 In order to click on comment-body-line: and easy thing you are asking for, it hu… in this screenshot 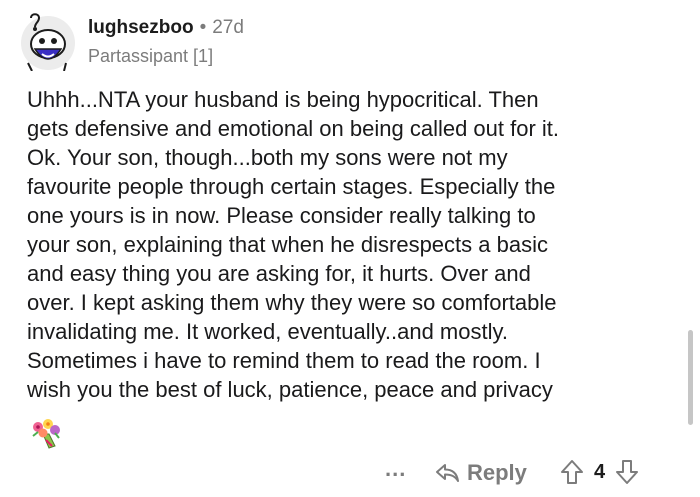, I will do `click(279, 273)`.